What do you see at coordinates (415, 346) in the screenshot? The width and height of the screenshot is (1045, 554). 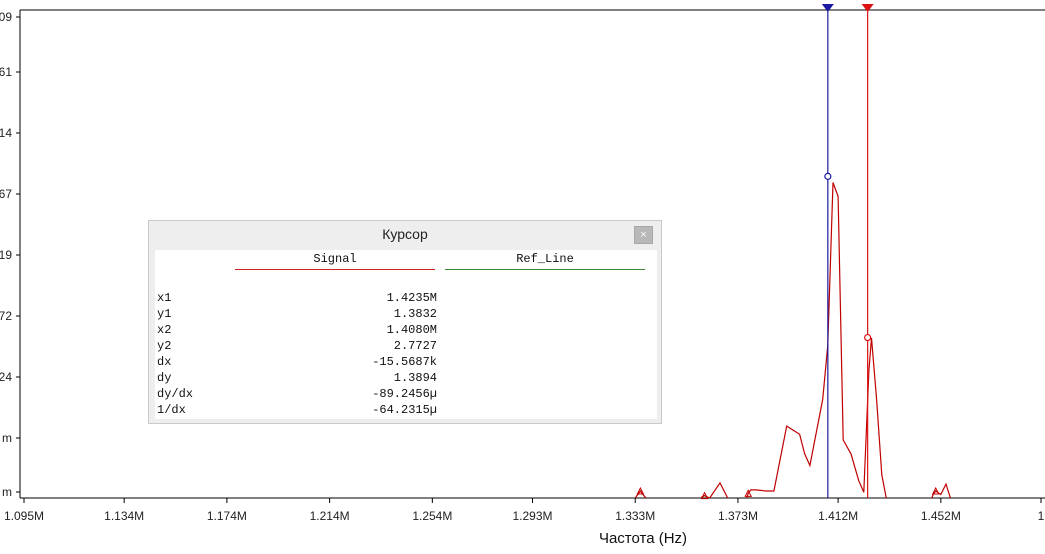 I see `readout-value: 2.7727` at bounding box center [415, 346].